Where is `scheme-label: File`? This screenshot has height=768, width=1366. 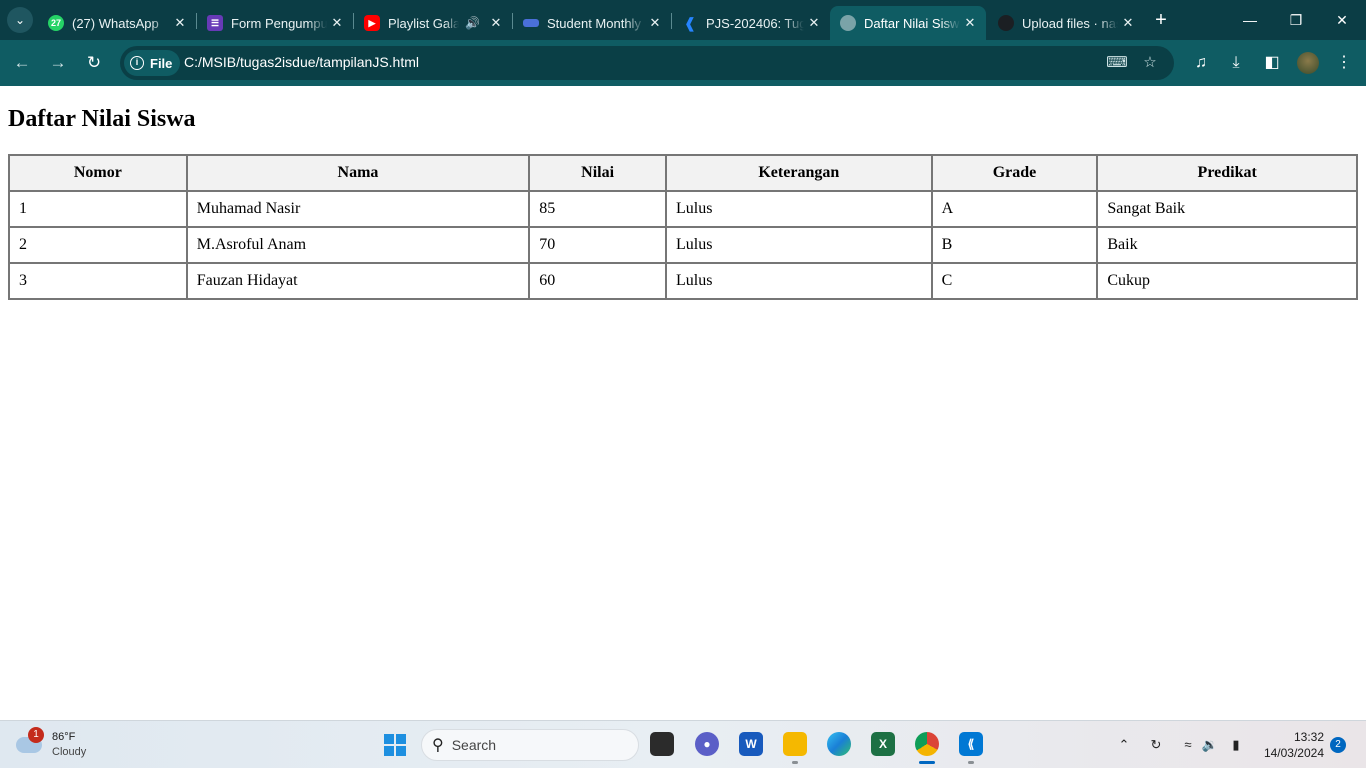
scheme-label: File is located at coordinates (161, 63).